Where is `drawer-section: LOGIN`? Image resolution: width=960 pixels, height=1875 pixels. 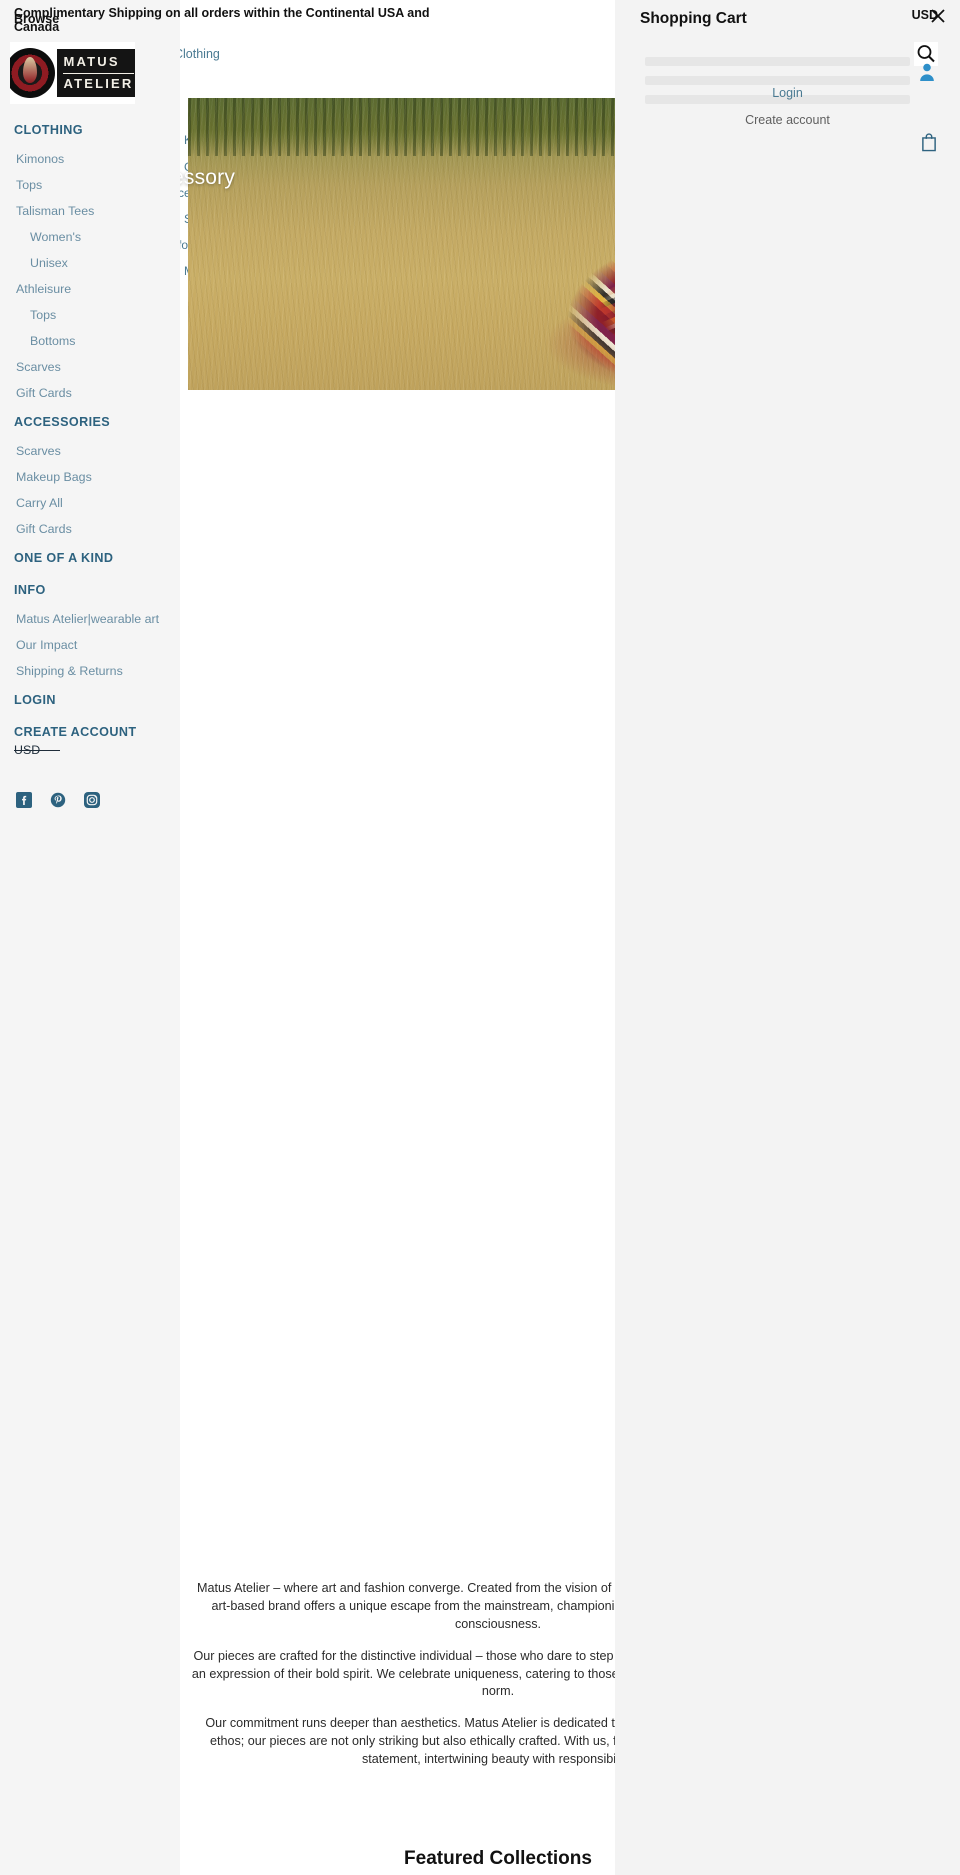 drawer-section: LOGIN is located at coordinates (90, 700).